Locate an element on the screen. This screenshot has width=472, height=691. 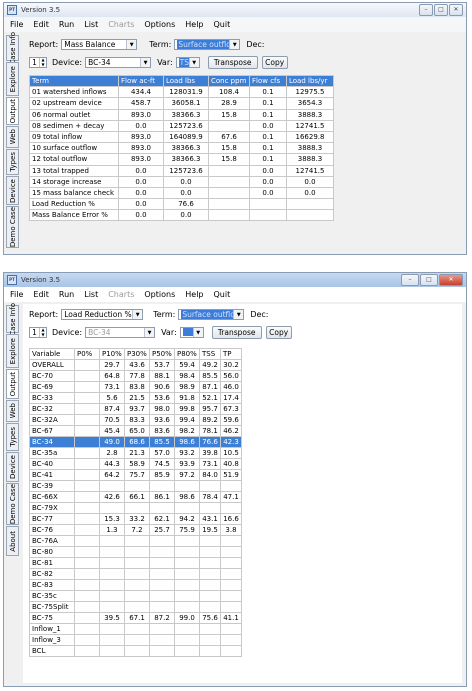
value-cell: 49.0 is located at coordinates (112, 442).